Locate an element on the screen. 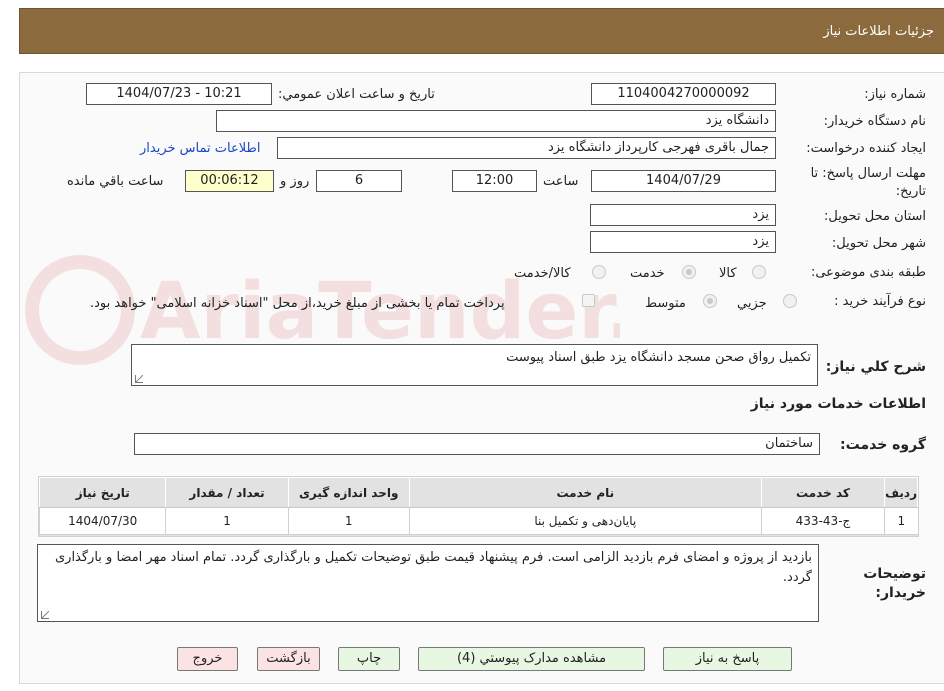 This screenshot has width=944, height=691. deadline-time-field: 12:00 is located at coordinates (494, 181).